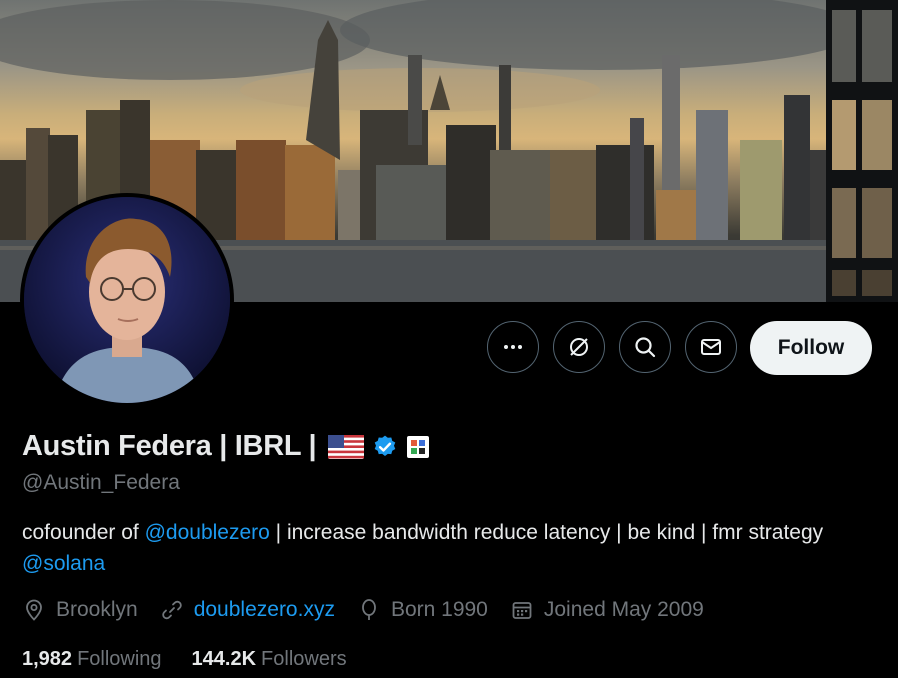  I want to click on joined-item: Joined May 2009, so click(607, 610).